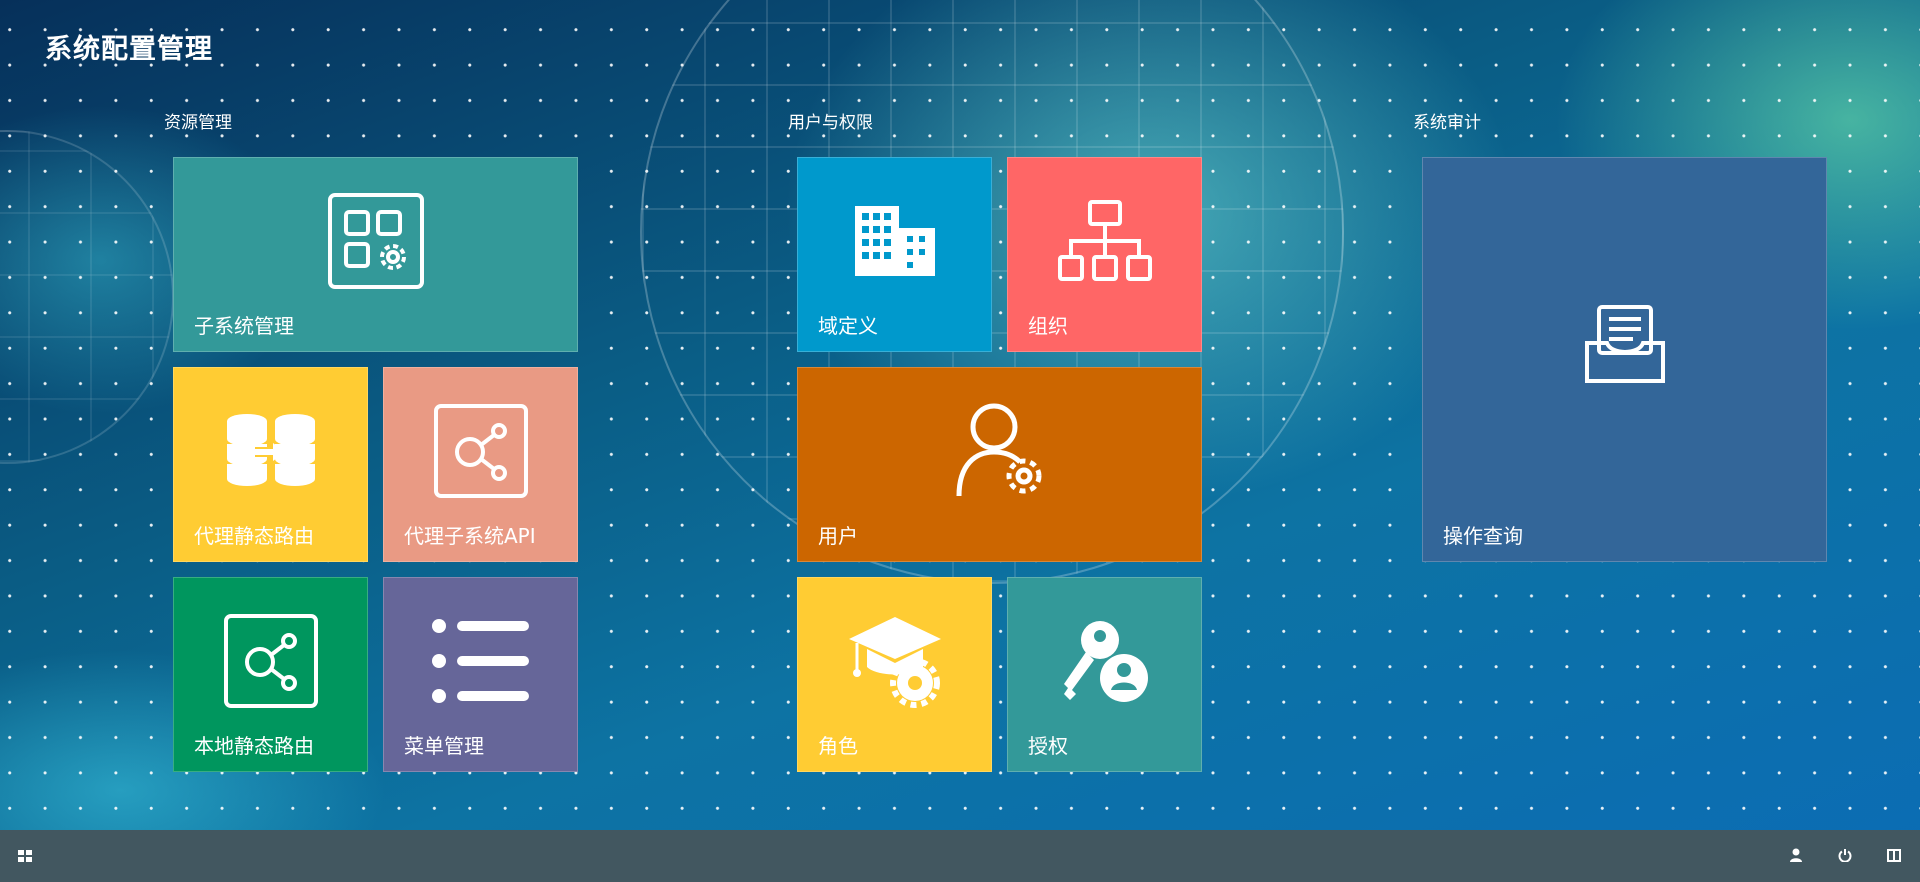 The height and width of the screenshot is (882, 1920). I want to click on key-user-icon, so click(1105, 663).